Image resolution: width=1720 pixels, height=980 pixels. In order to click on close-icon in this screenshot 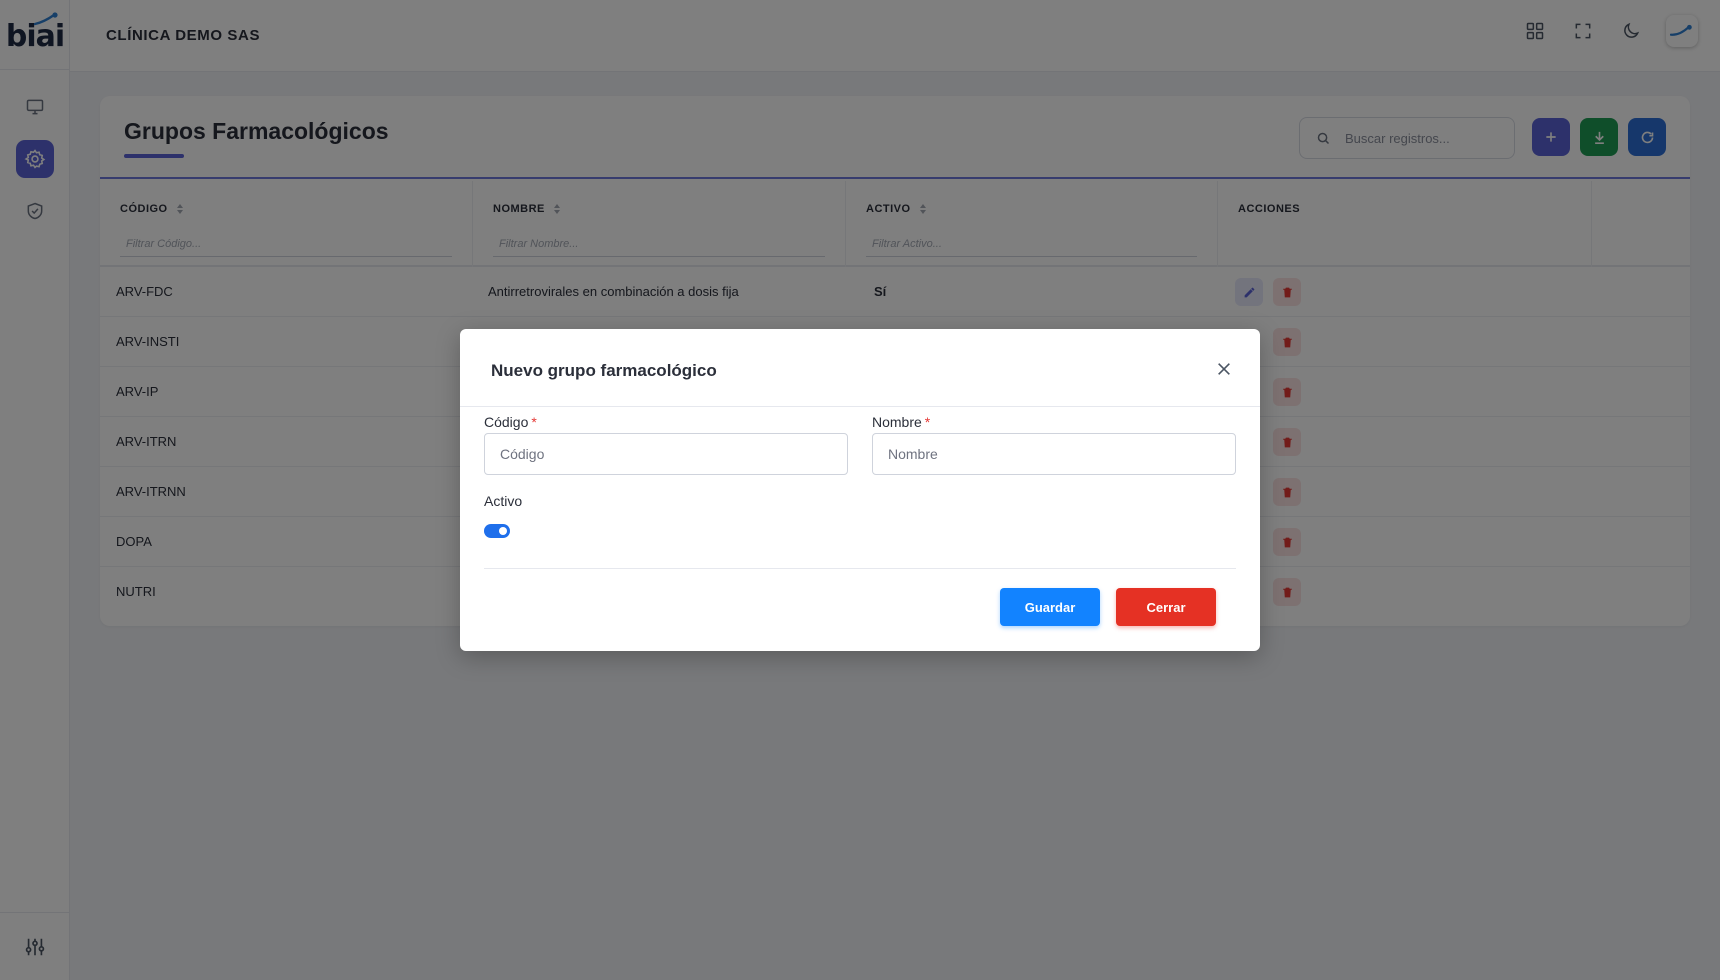, I will do `click(1224, 369)`.